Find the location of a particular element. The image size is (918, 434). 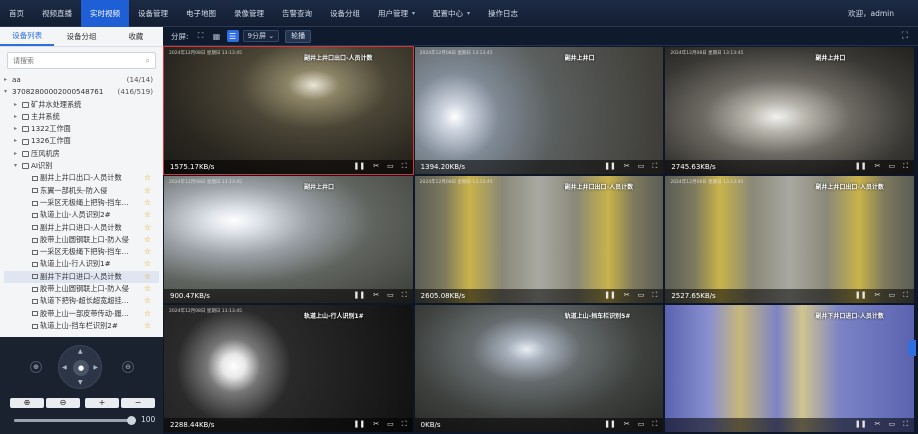

right-arrow-icon: ▶ is located at coordinates (95, 367).